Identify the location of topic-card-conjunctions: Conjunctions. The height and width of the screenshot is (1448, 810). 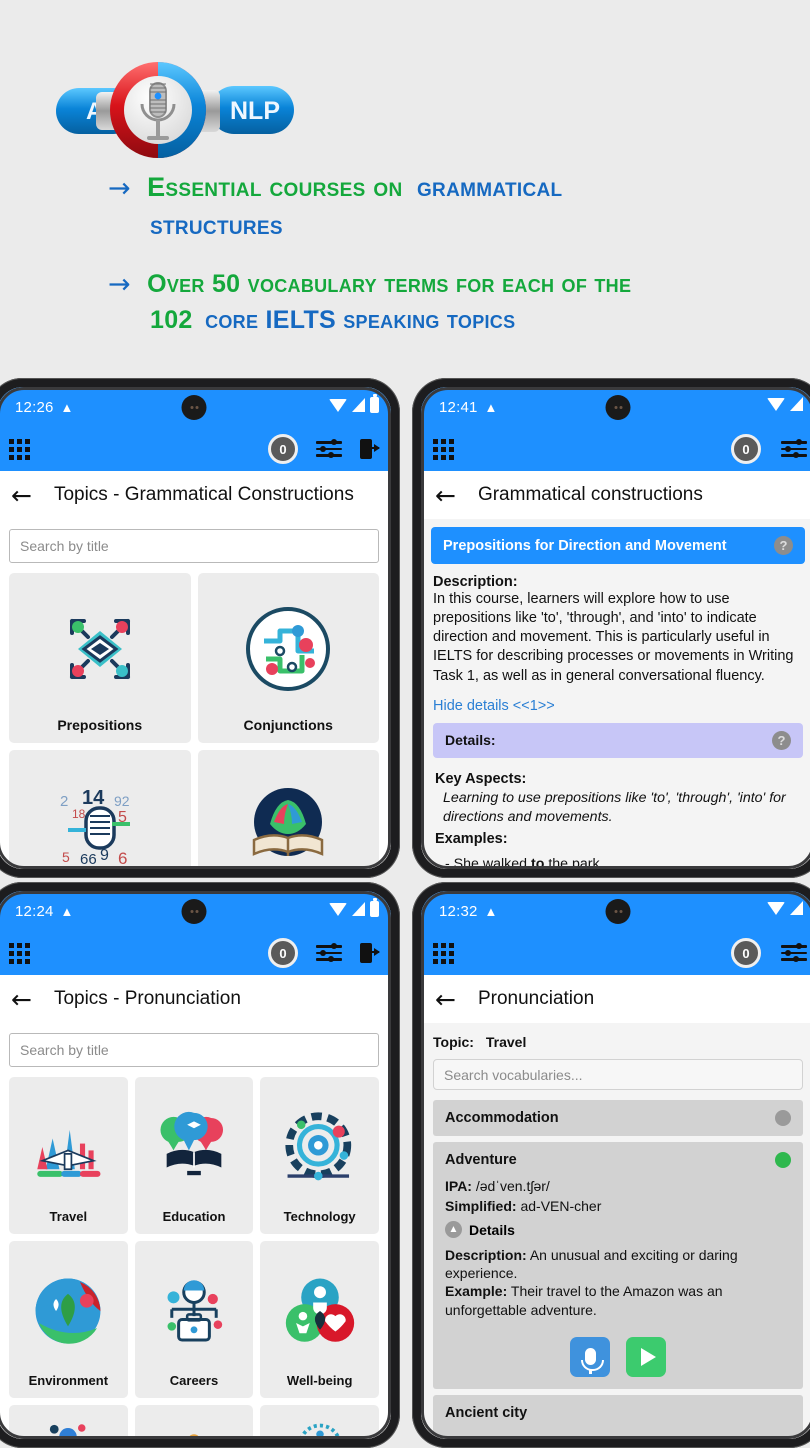
(289, 658).